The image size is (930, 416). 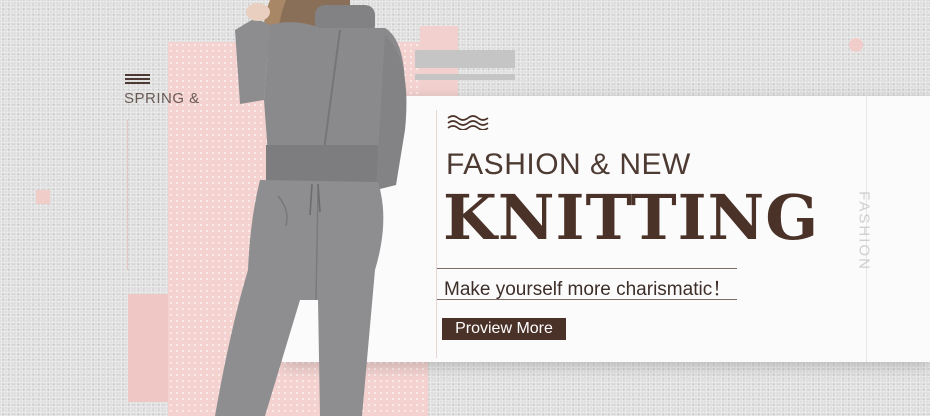 I want to click on gray-decor-bar, so click(x=465, y=59).